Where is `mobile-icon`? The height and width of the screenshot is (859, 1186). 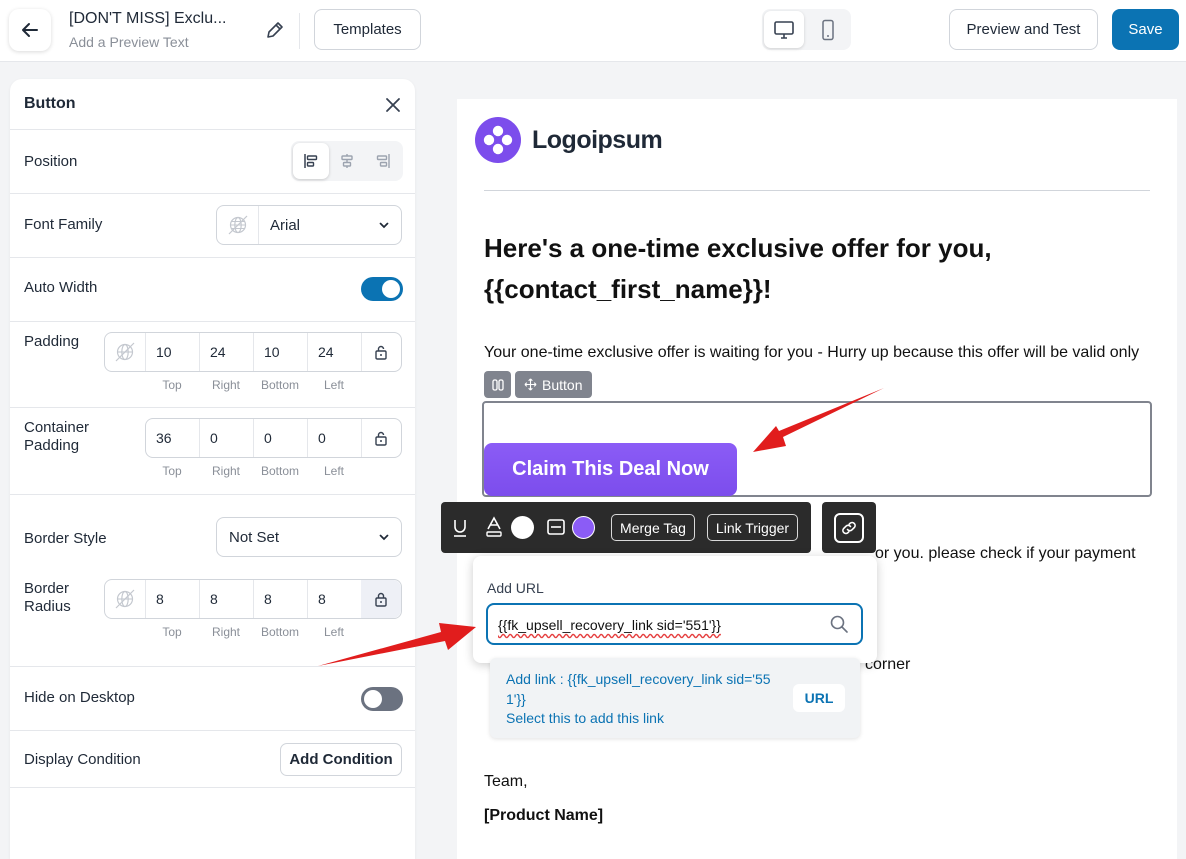 mobile-icon is located at coordinates (828, 29).